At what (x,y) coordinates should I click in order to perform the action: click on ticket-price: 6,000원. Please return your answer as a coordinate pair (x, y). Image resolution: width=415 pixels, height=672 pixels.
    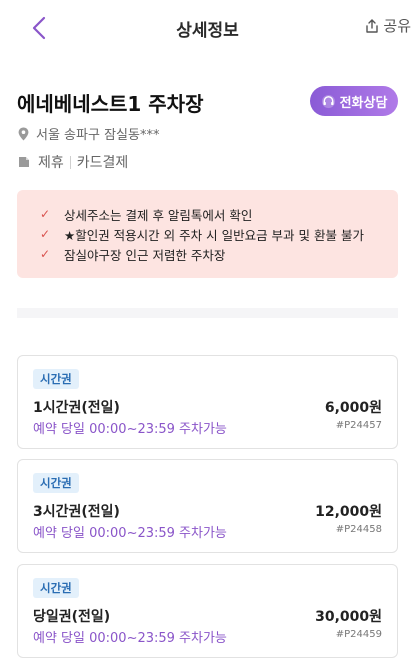
    Looking at the image, I should click on (353, 408).